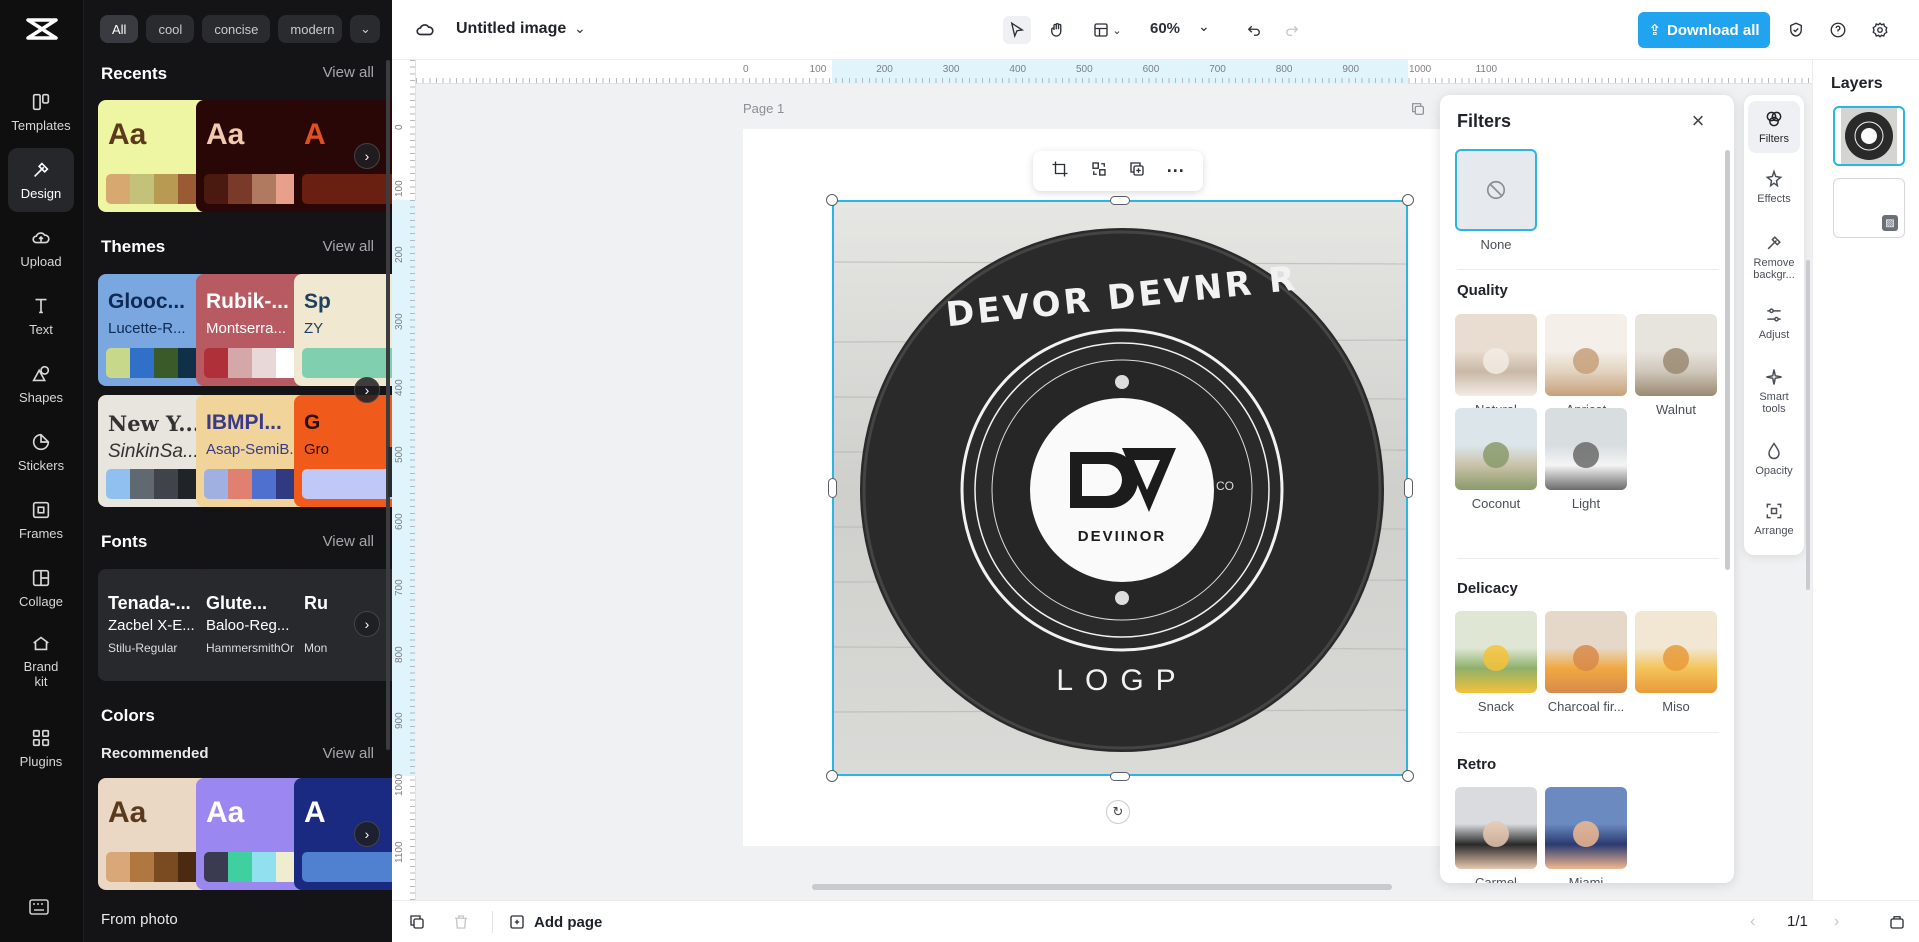 This screenshot has height=942, width=1919. Describe the element at coordinates (348, 541) in the screenshot. I see `fonts-view-all: View all` at that location.